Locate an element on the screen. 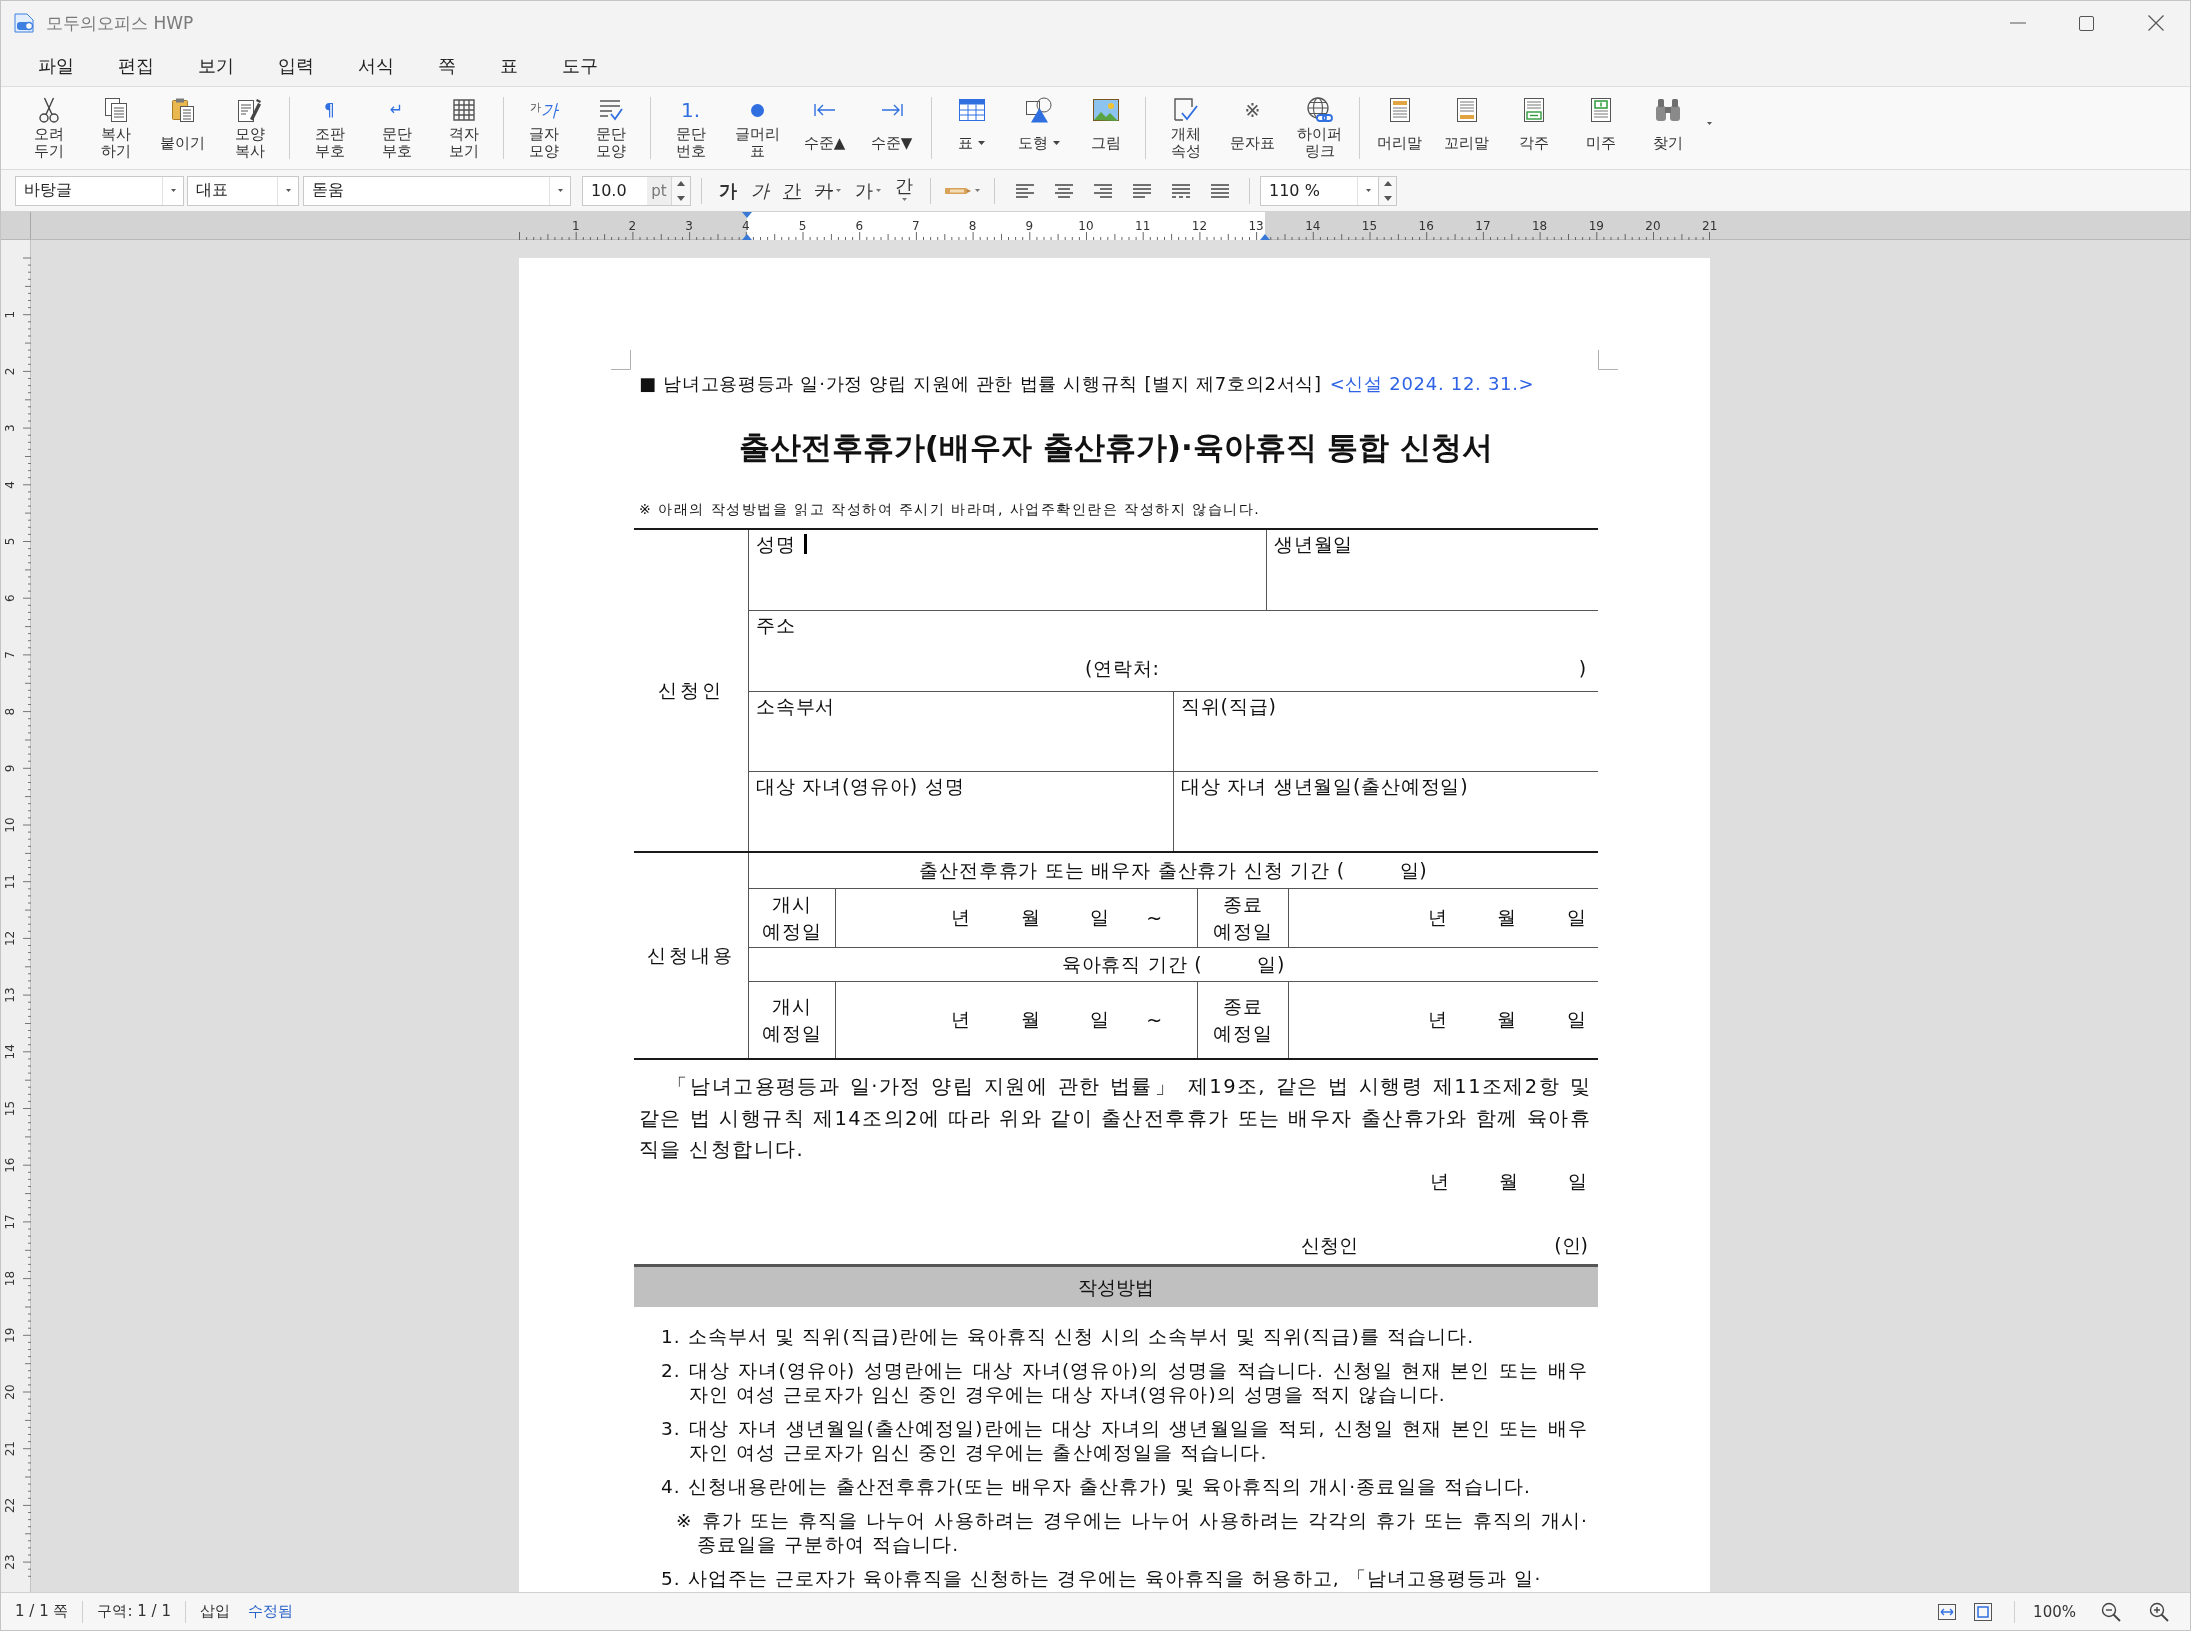 The width and height of the screenshot is (2191, 1631). form-field: 성명 is located at coordinates (1007, 570).